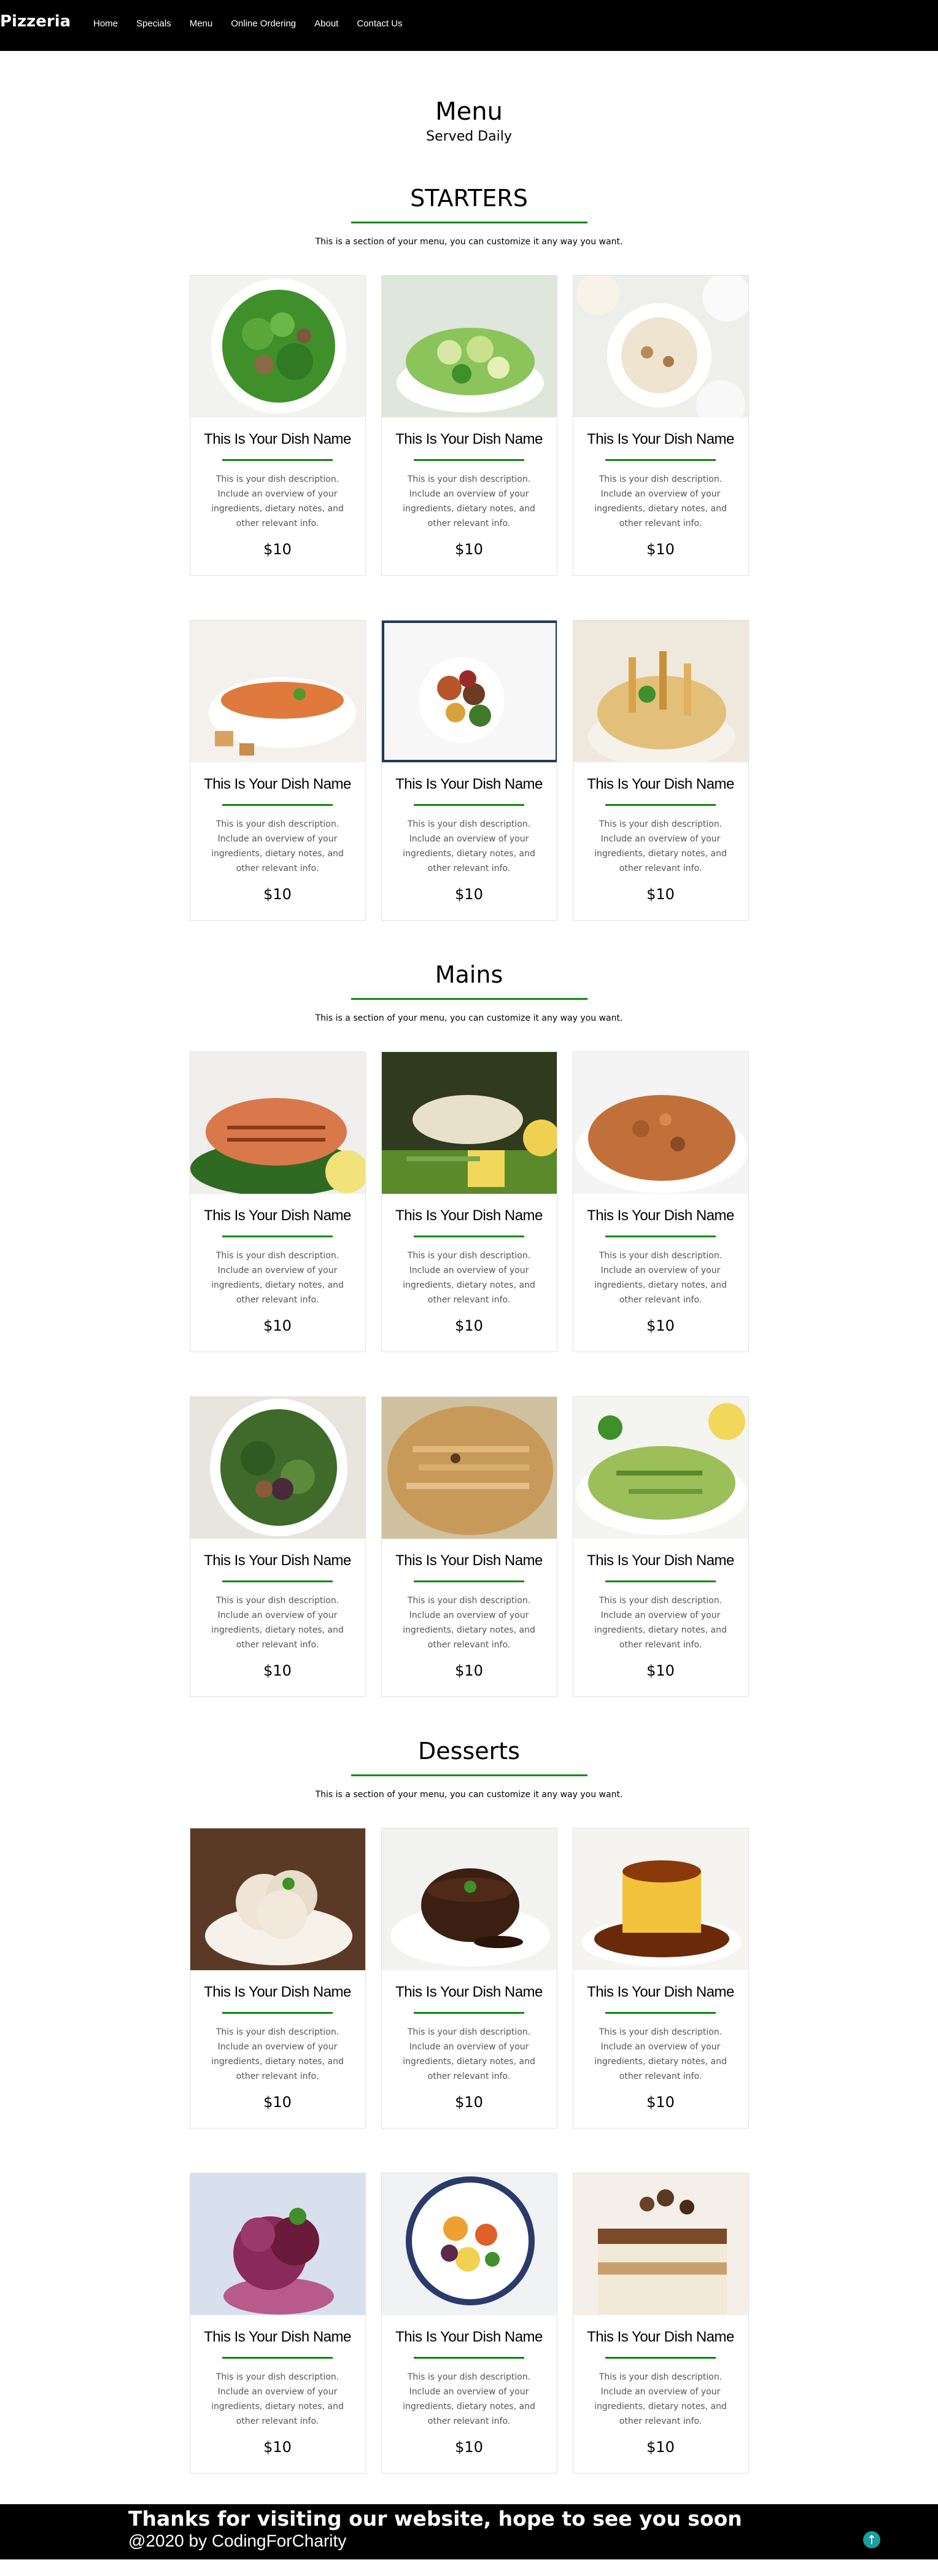 Image resolution: width=938 pixels, height=2576 pixels. Describe the element at coordinates (379, 23) in the screenshot. I see `nav-contact-us: Contact Us` at that location.